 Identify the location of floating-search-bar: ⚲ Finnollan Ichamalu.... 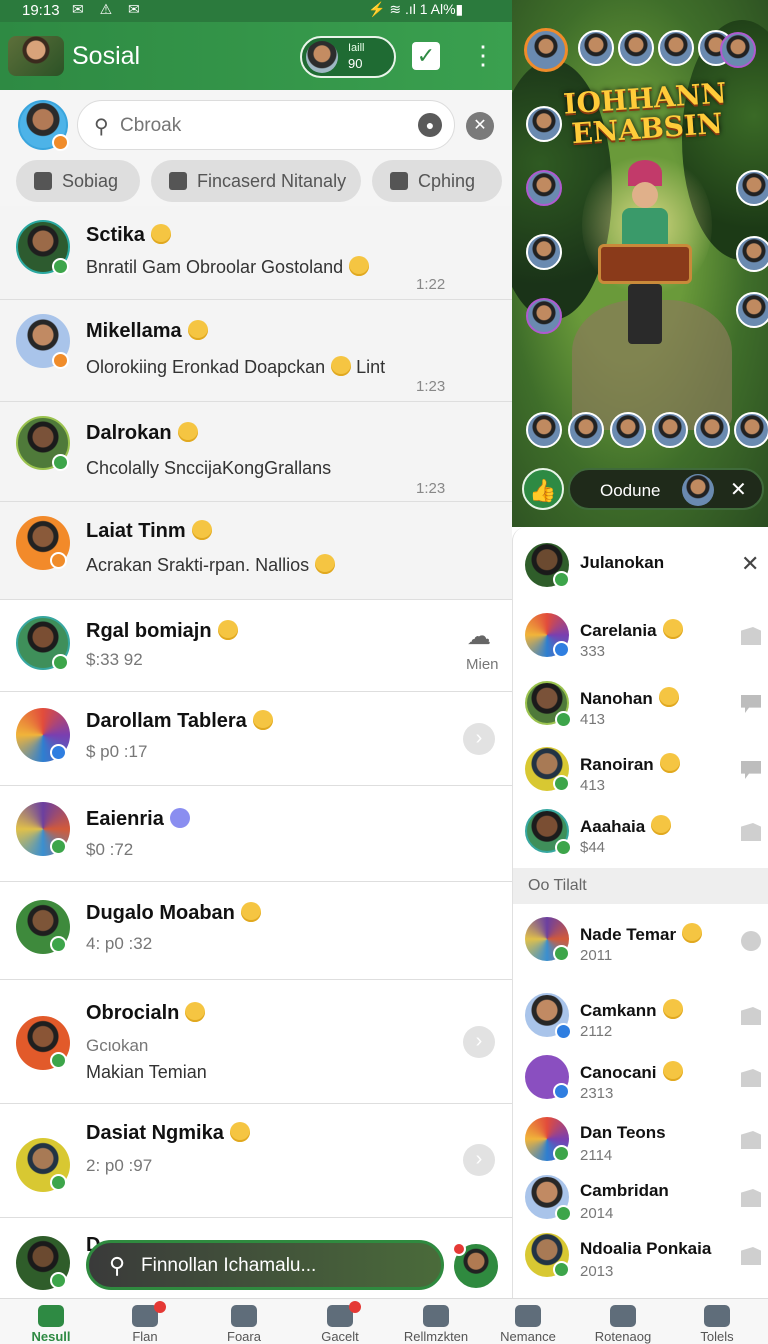
(265, 1265).